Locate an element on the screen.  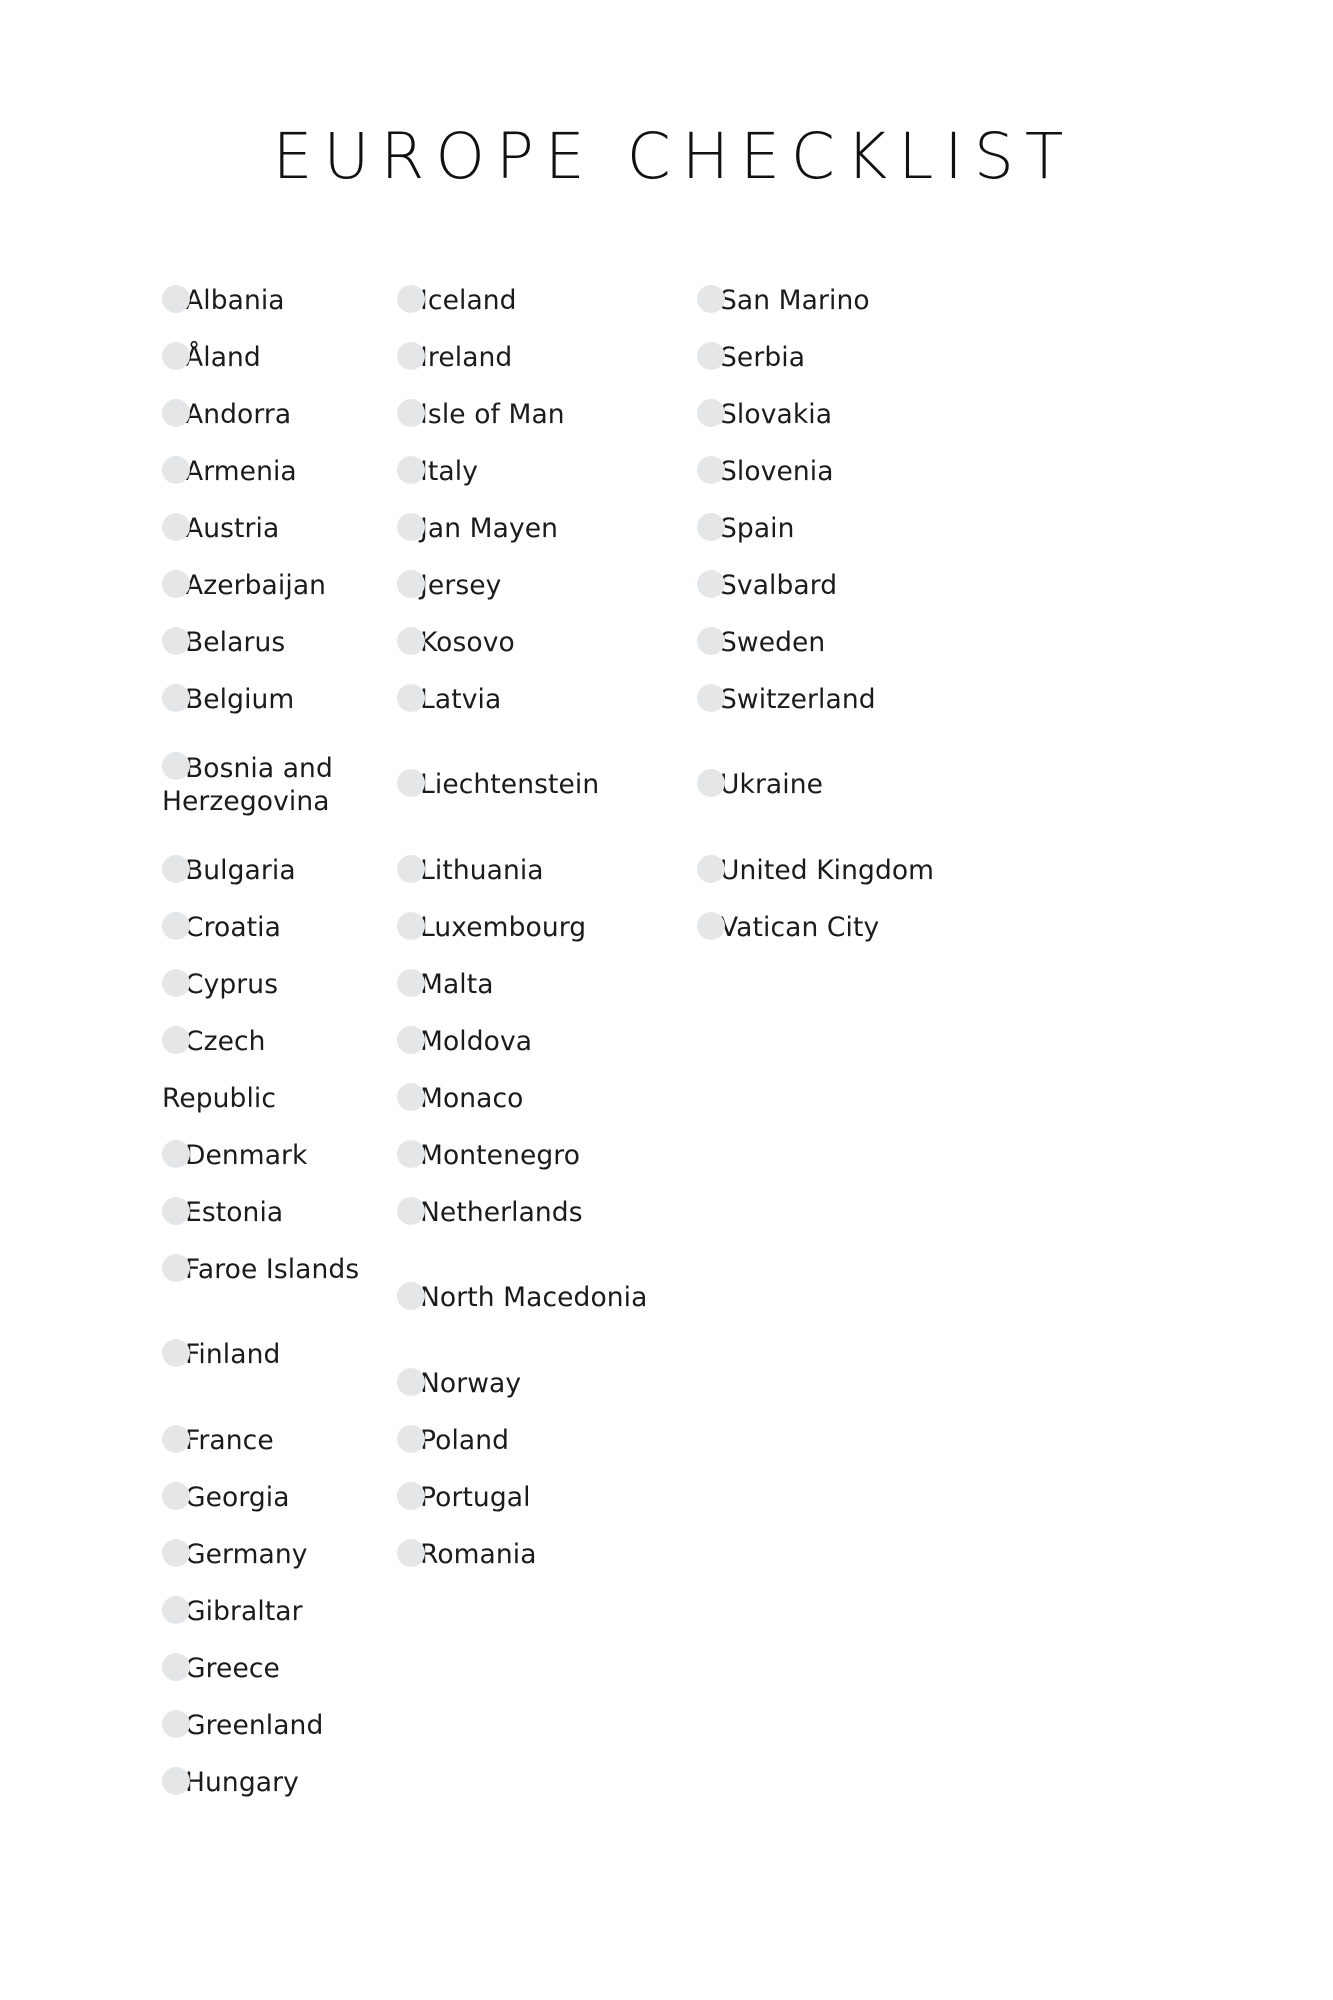
checklist-item: Estonia is located at coordinates (271, 1212).